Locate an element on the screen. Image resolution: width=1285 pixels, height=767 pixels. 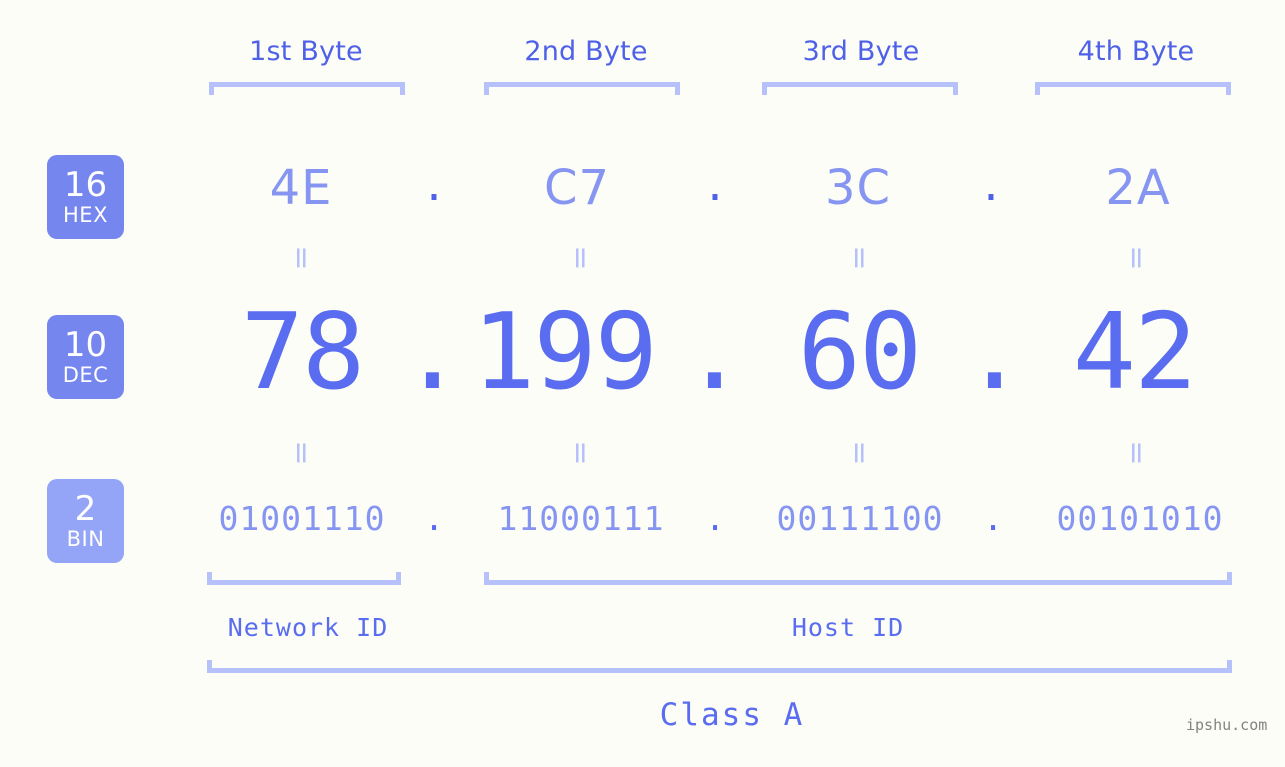
radix-badge-hex: 16 HEX is located at coordinates (85, 197).